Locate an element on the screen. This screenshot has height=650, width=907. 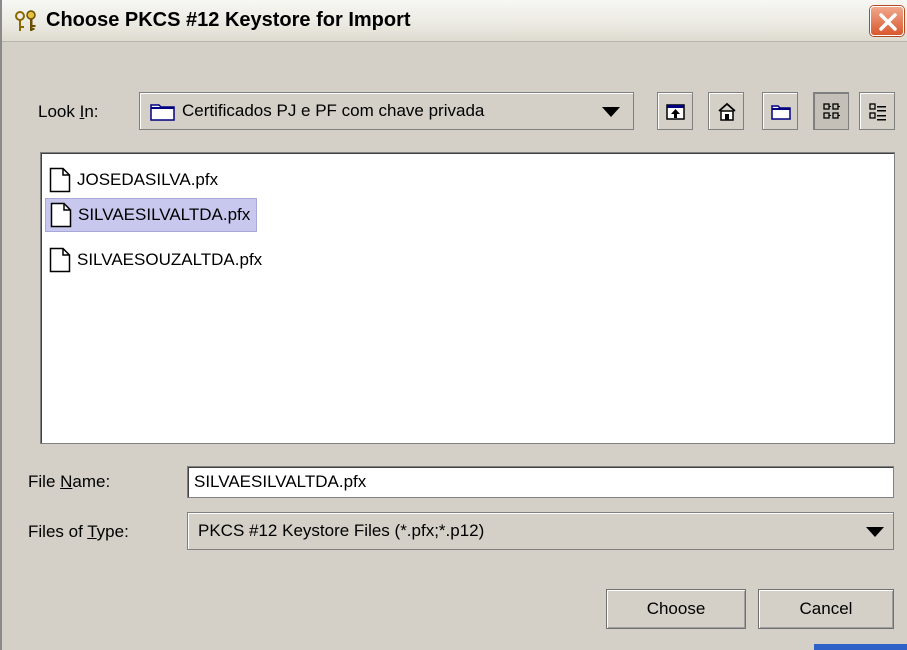
file-name: SILVAESOUZALTDA.pfx is located at coordinates (170, 259).